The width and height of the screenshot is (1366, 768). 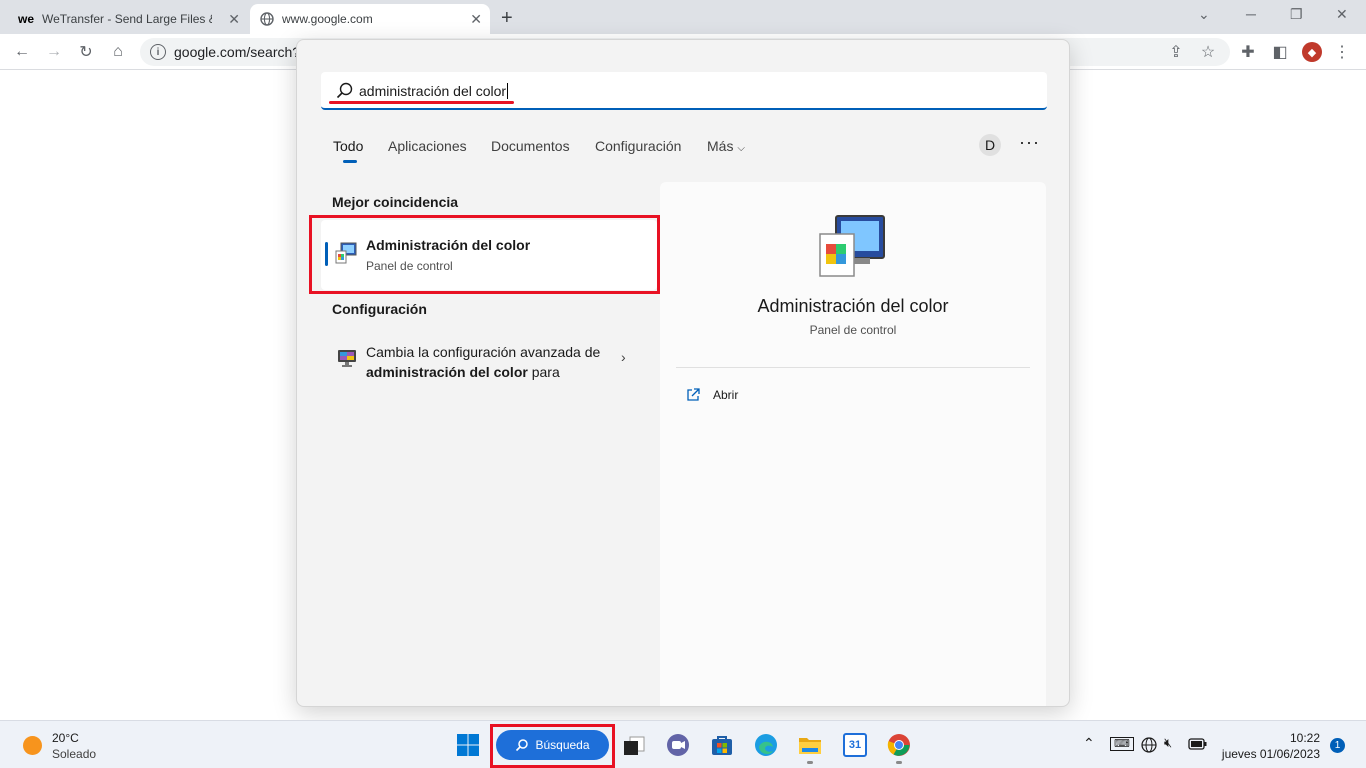 I want to click on best-match-heading: Mejor coincidencia, so click(x=395, y=202).